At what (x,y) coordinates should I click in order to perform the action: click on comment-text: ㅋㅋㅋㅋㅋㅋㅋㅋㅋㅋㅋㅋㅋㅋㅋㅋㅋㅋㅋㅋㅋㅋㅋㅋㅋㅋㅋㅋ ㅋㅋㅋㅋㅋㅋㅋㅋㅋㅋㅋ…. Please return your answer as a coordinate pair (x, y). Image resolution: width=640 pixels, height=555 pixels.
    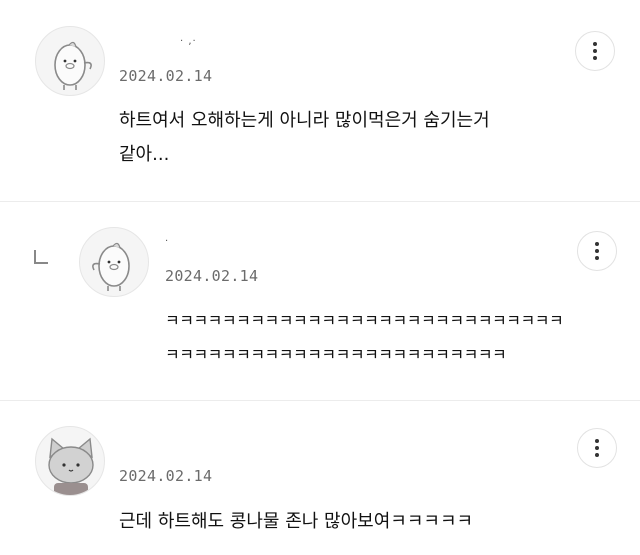
    Looking at the image, I should click on (364, 337).